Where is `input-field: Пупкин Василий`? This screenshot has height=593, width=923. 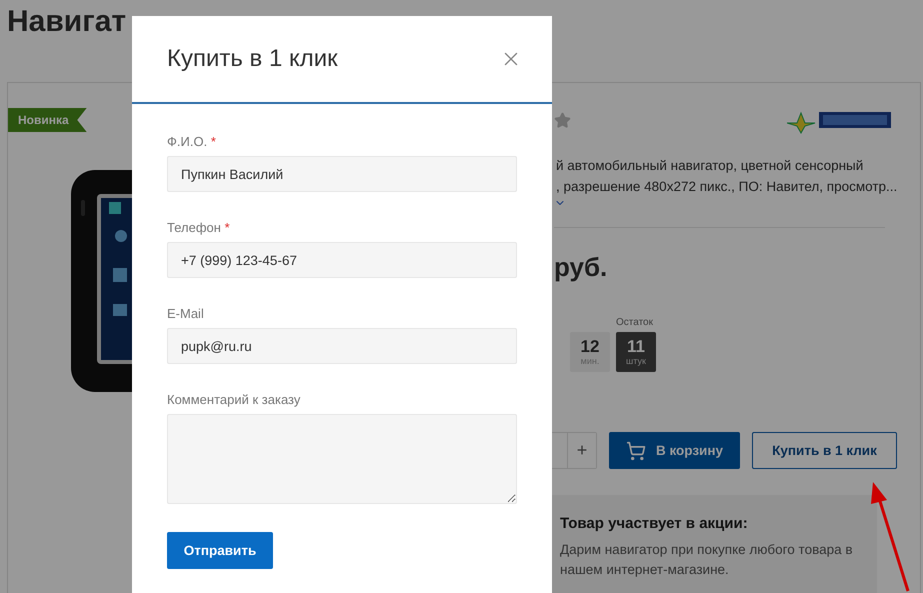
input-field: Пупкин Василий is located at coordinates (342, 174).